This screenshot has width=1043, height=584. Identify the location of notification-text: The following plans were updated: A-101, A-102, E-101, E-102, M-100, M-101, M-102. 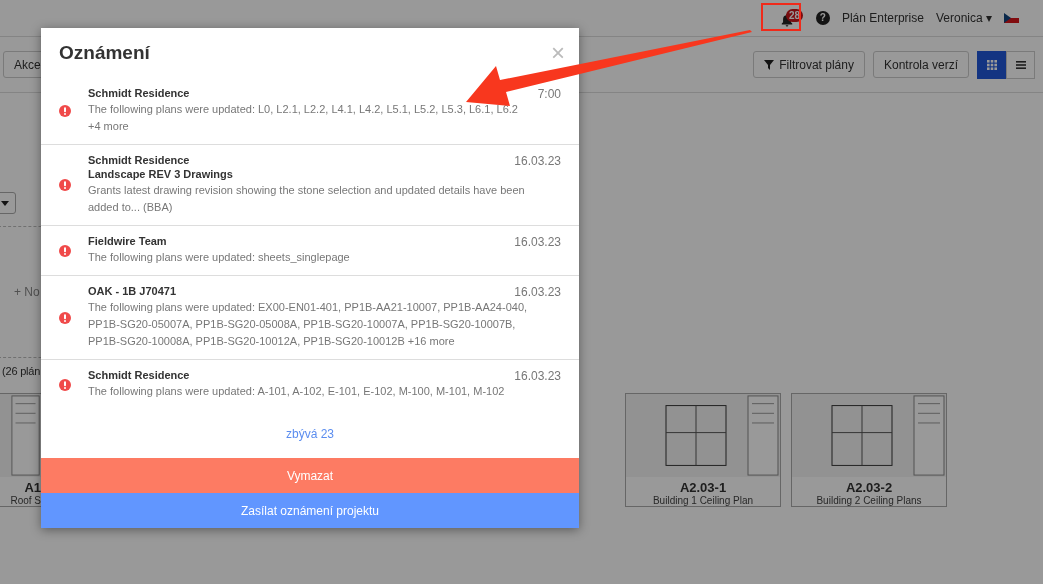
(297, 391).